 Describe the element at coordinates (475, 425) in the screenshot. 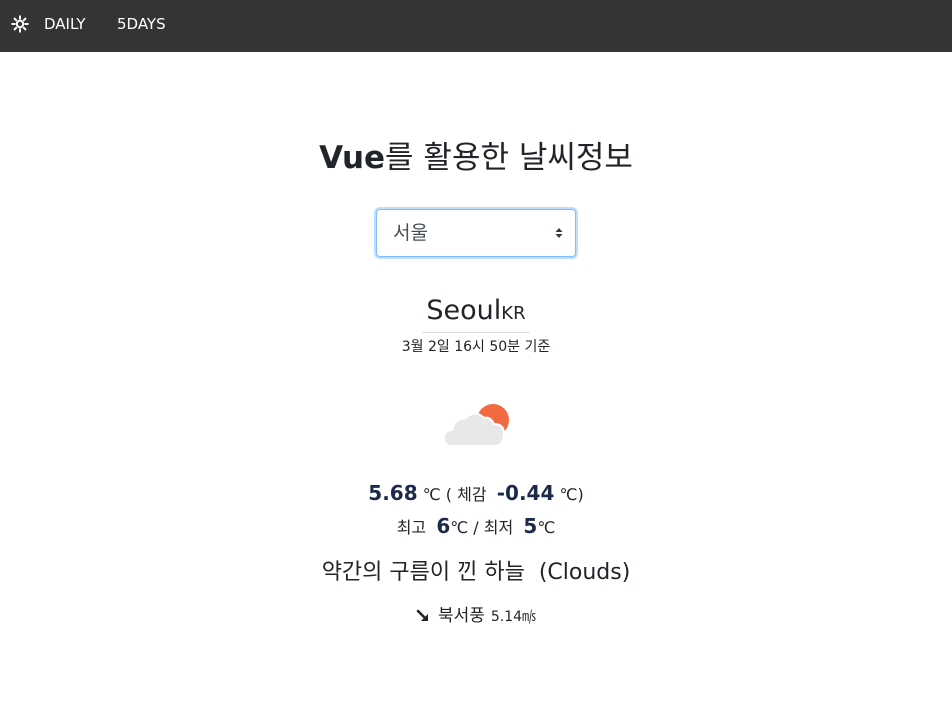

I see `cloud-with-sun-icon` at that location.